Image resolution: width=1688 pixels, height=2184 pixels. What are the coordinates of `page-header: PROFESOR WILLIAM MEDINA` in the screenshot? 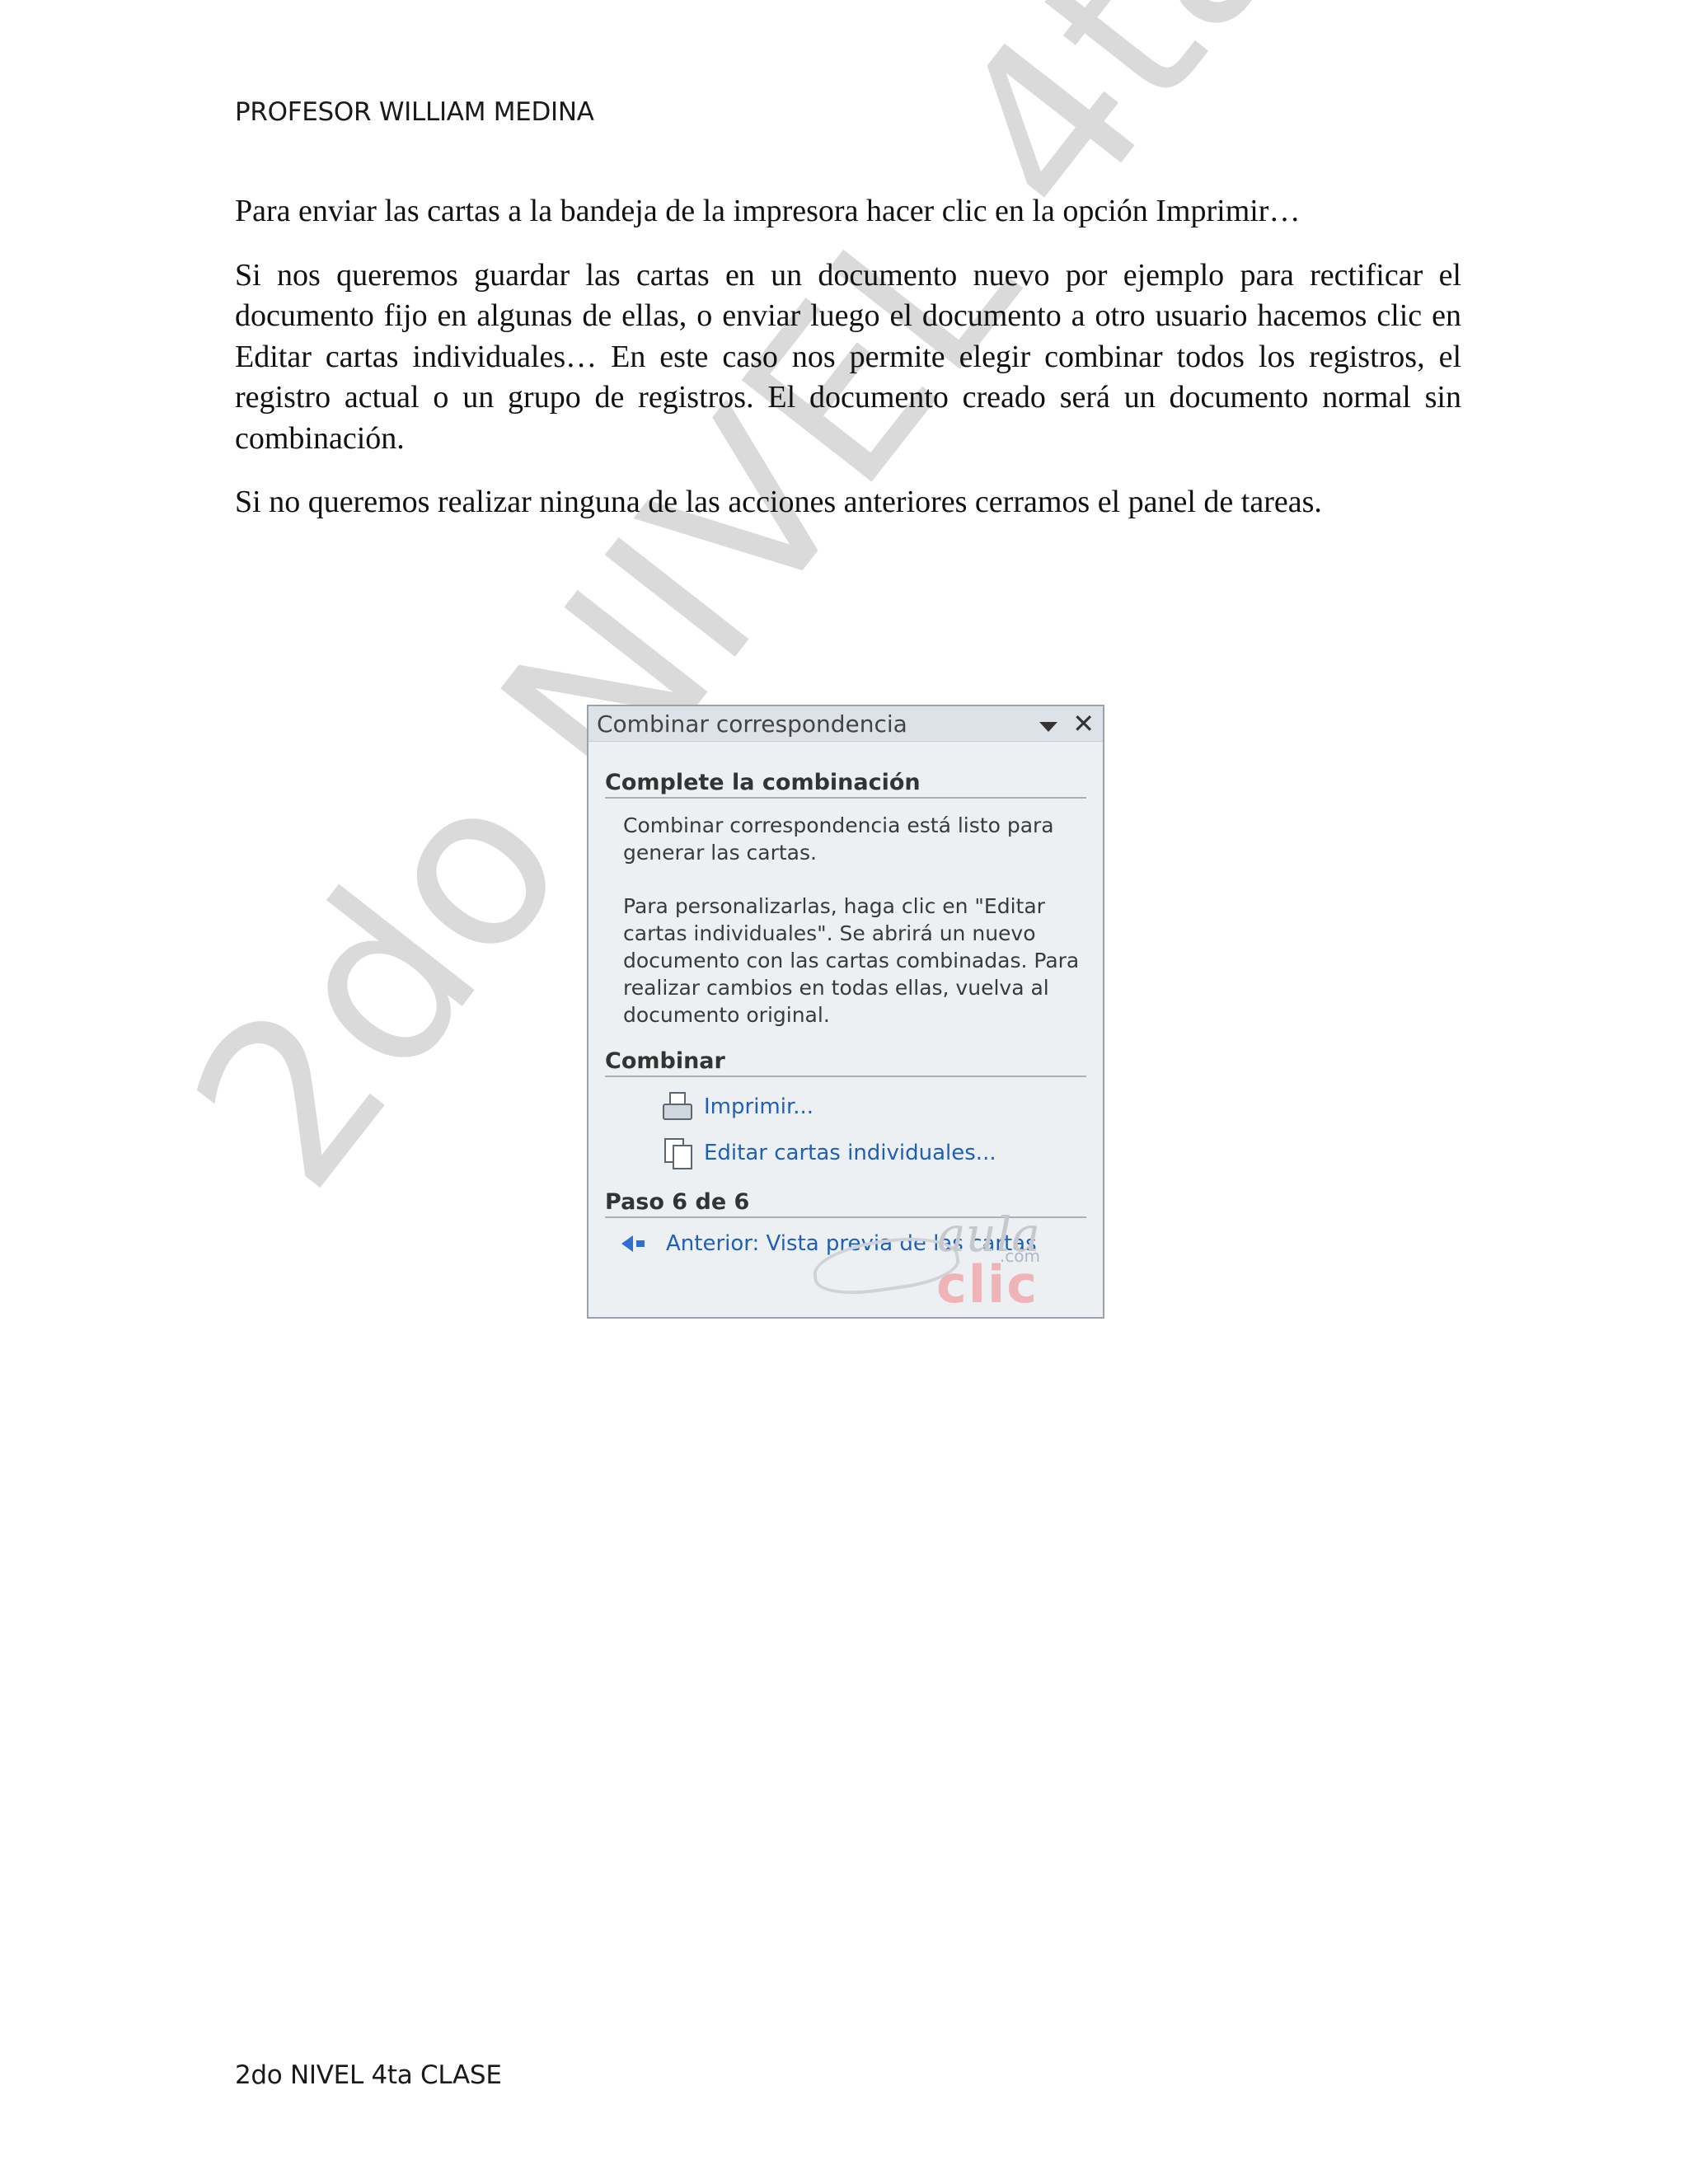 It's located at (414, 112).